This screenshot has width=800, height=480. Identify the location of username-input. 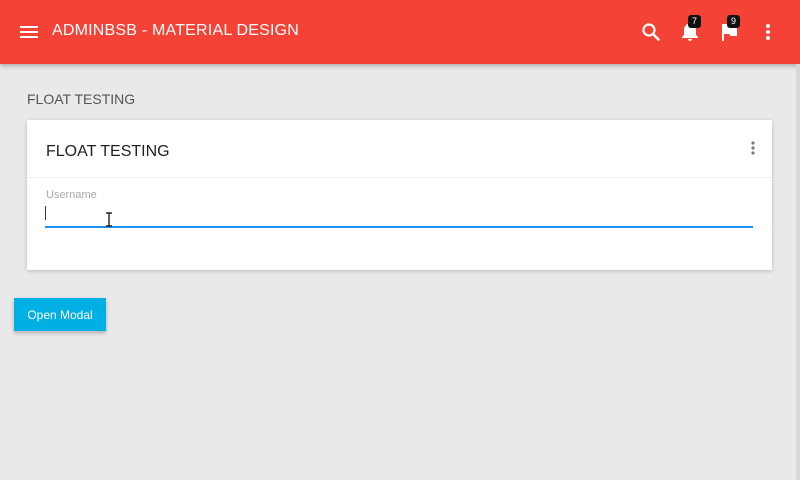
(399, 216).